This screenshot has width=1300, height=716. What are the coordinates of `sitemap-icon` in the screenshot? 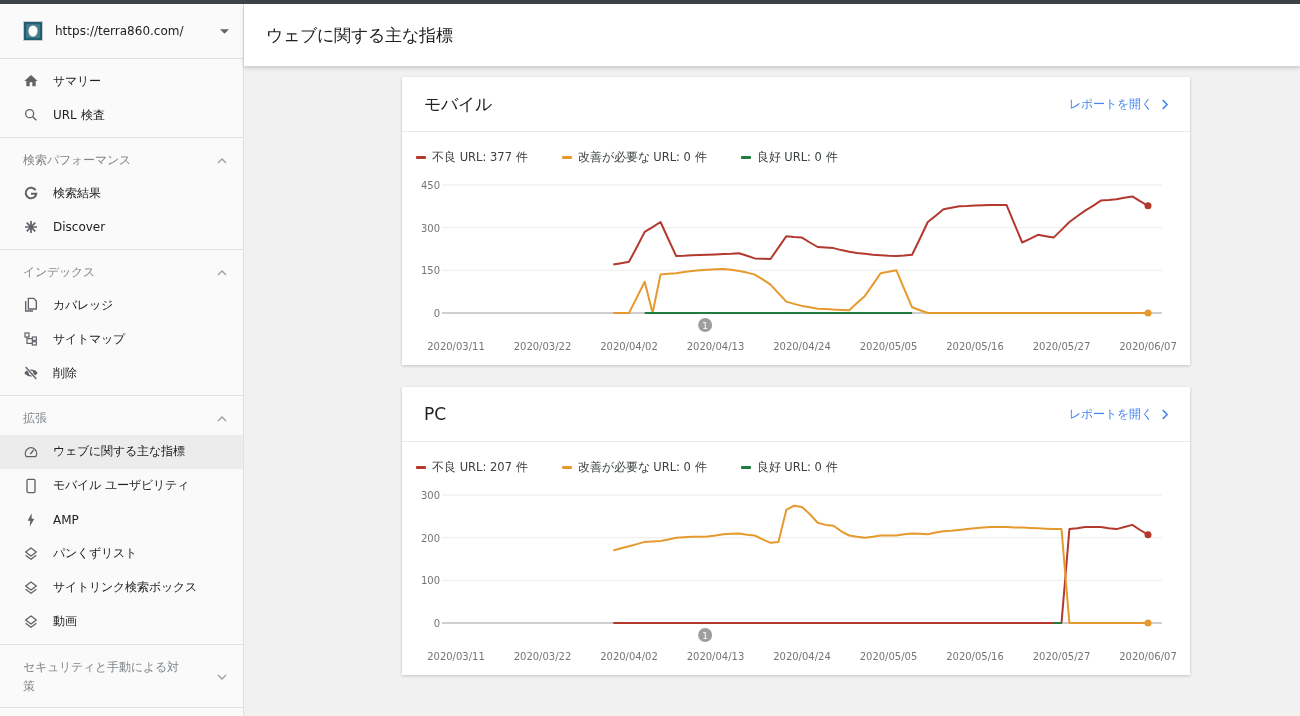 It's located at (31, 339).